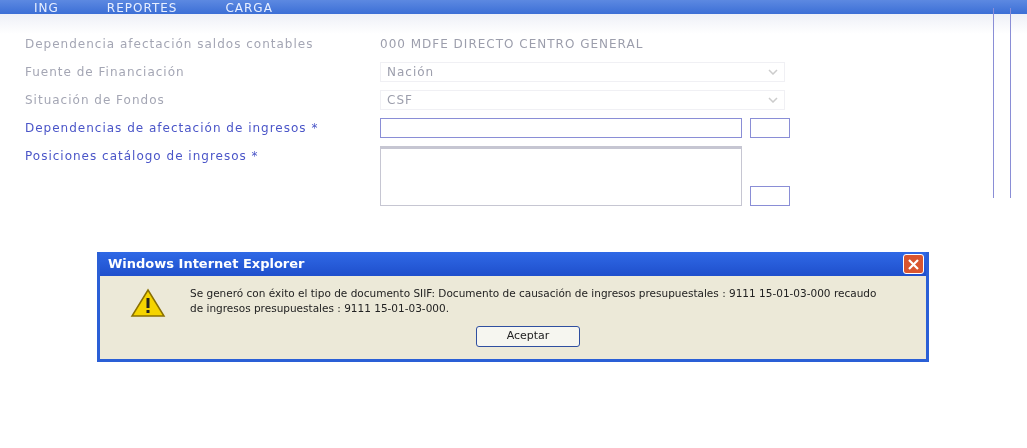 Image resolution: width=1027 pixels, height=448 pixels. I want to click on dropdown-field: Nación, so click(582, 72).